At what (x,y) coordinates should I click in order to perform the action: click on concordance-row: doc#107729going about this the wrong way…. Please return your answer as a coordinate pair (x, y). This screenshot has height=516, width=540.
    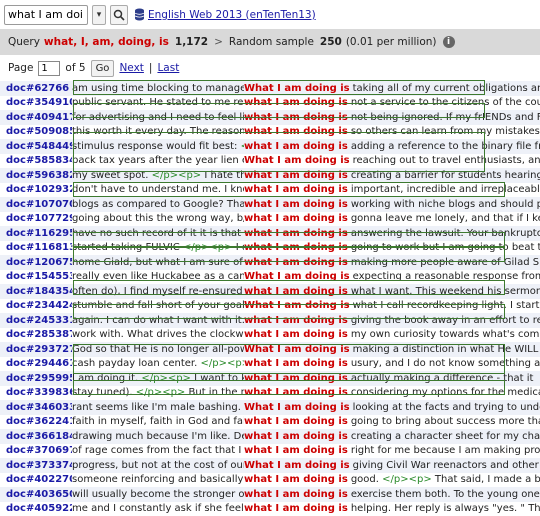
    Looking at the image, I should click on (270, 219).